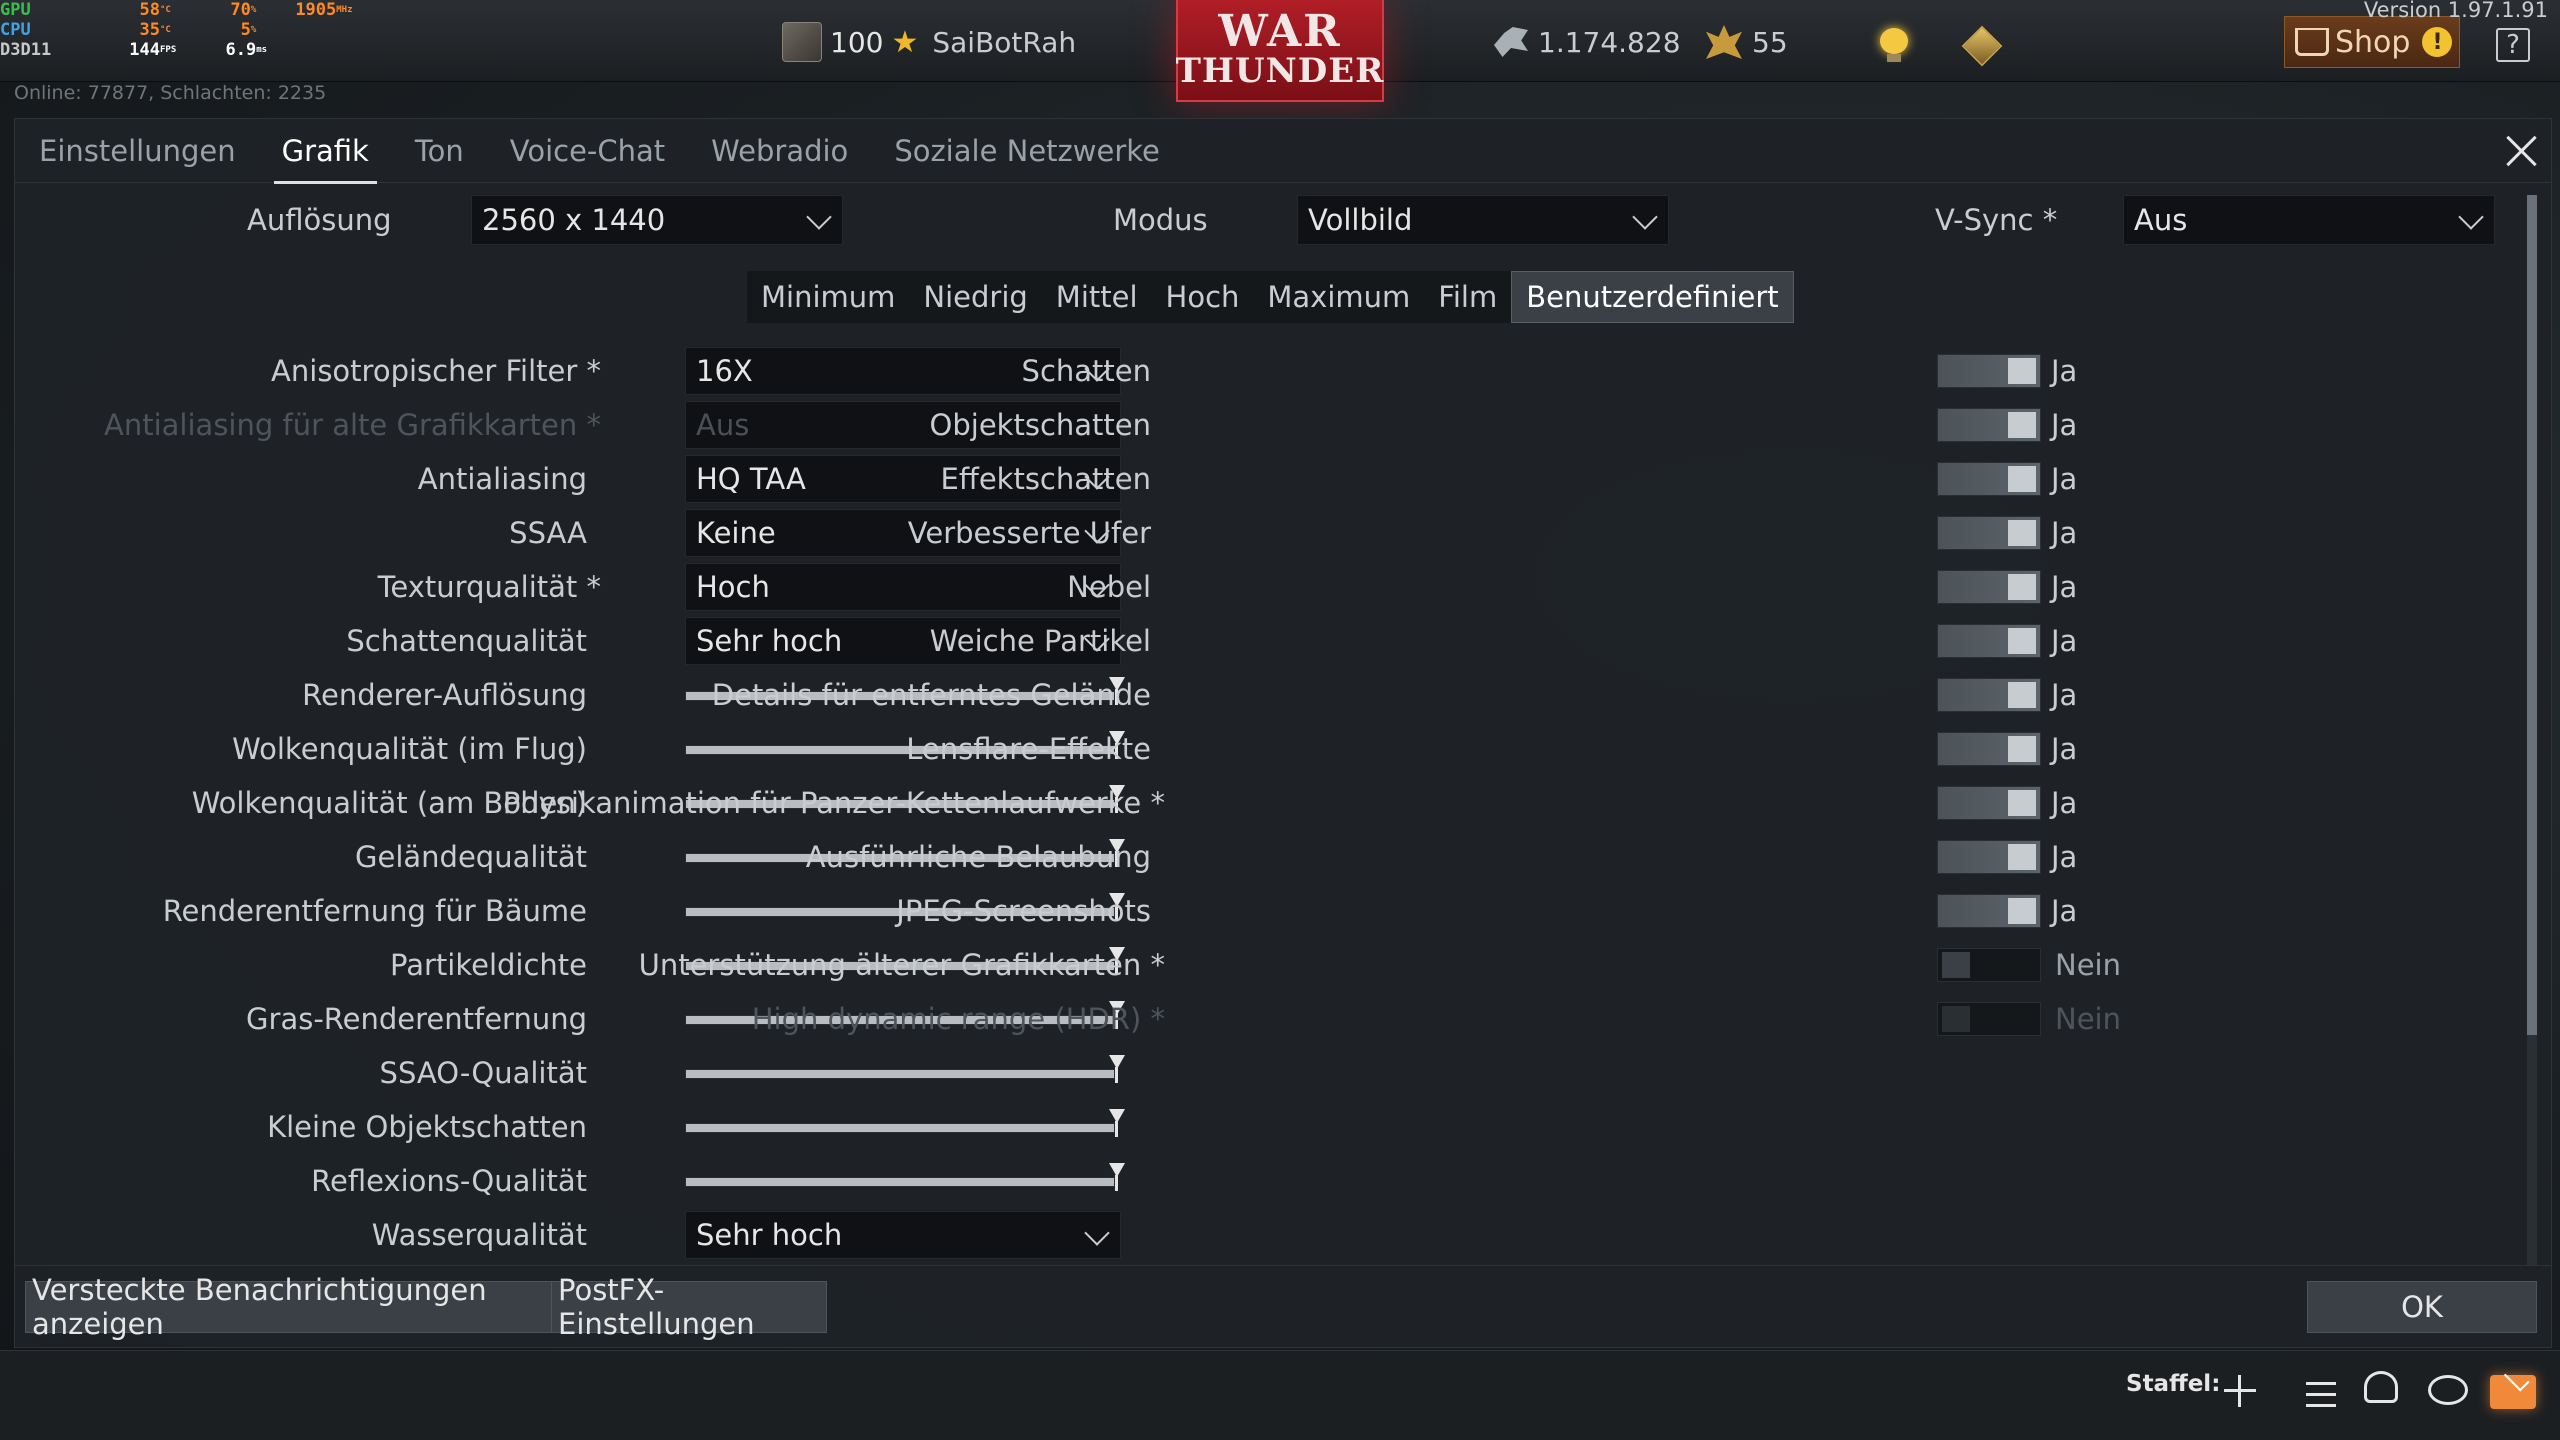 The image size is (2560, 1440). Describe the element at coordinates (1338, 297) in the screenshot. I see `preset-maximum: Maximum` at that location.